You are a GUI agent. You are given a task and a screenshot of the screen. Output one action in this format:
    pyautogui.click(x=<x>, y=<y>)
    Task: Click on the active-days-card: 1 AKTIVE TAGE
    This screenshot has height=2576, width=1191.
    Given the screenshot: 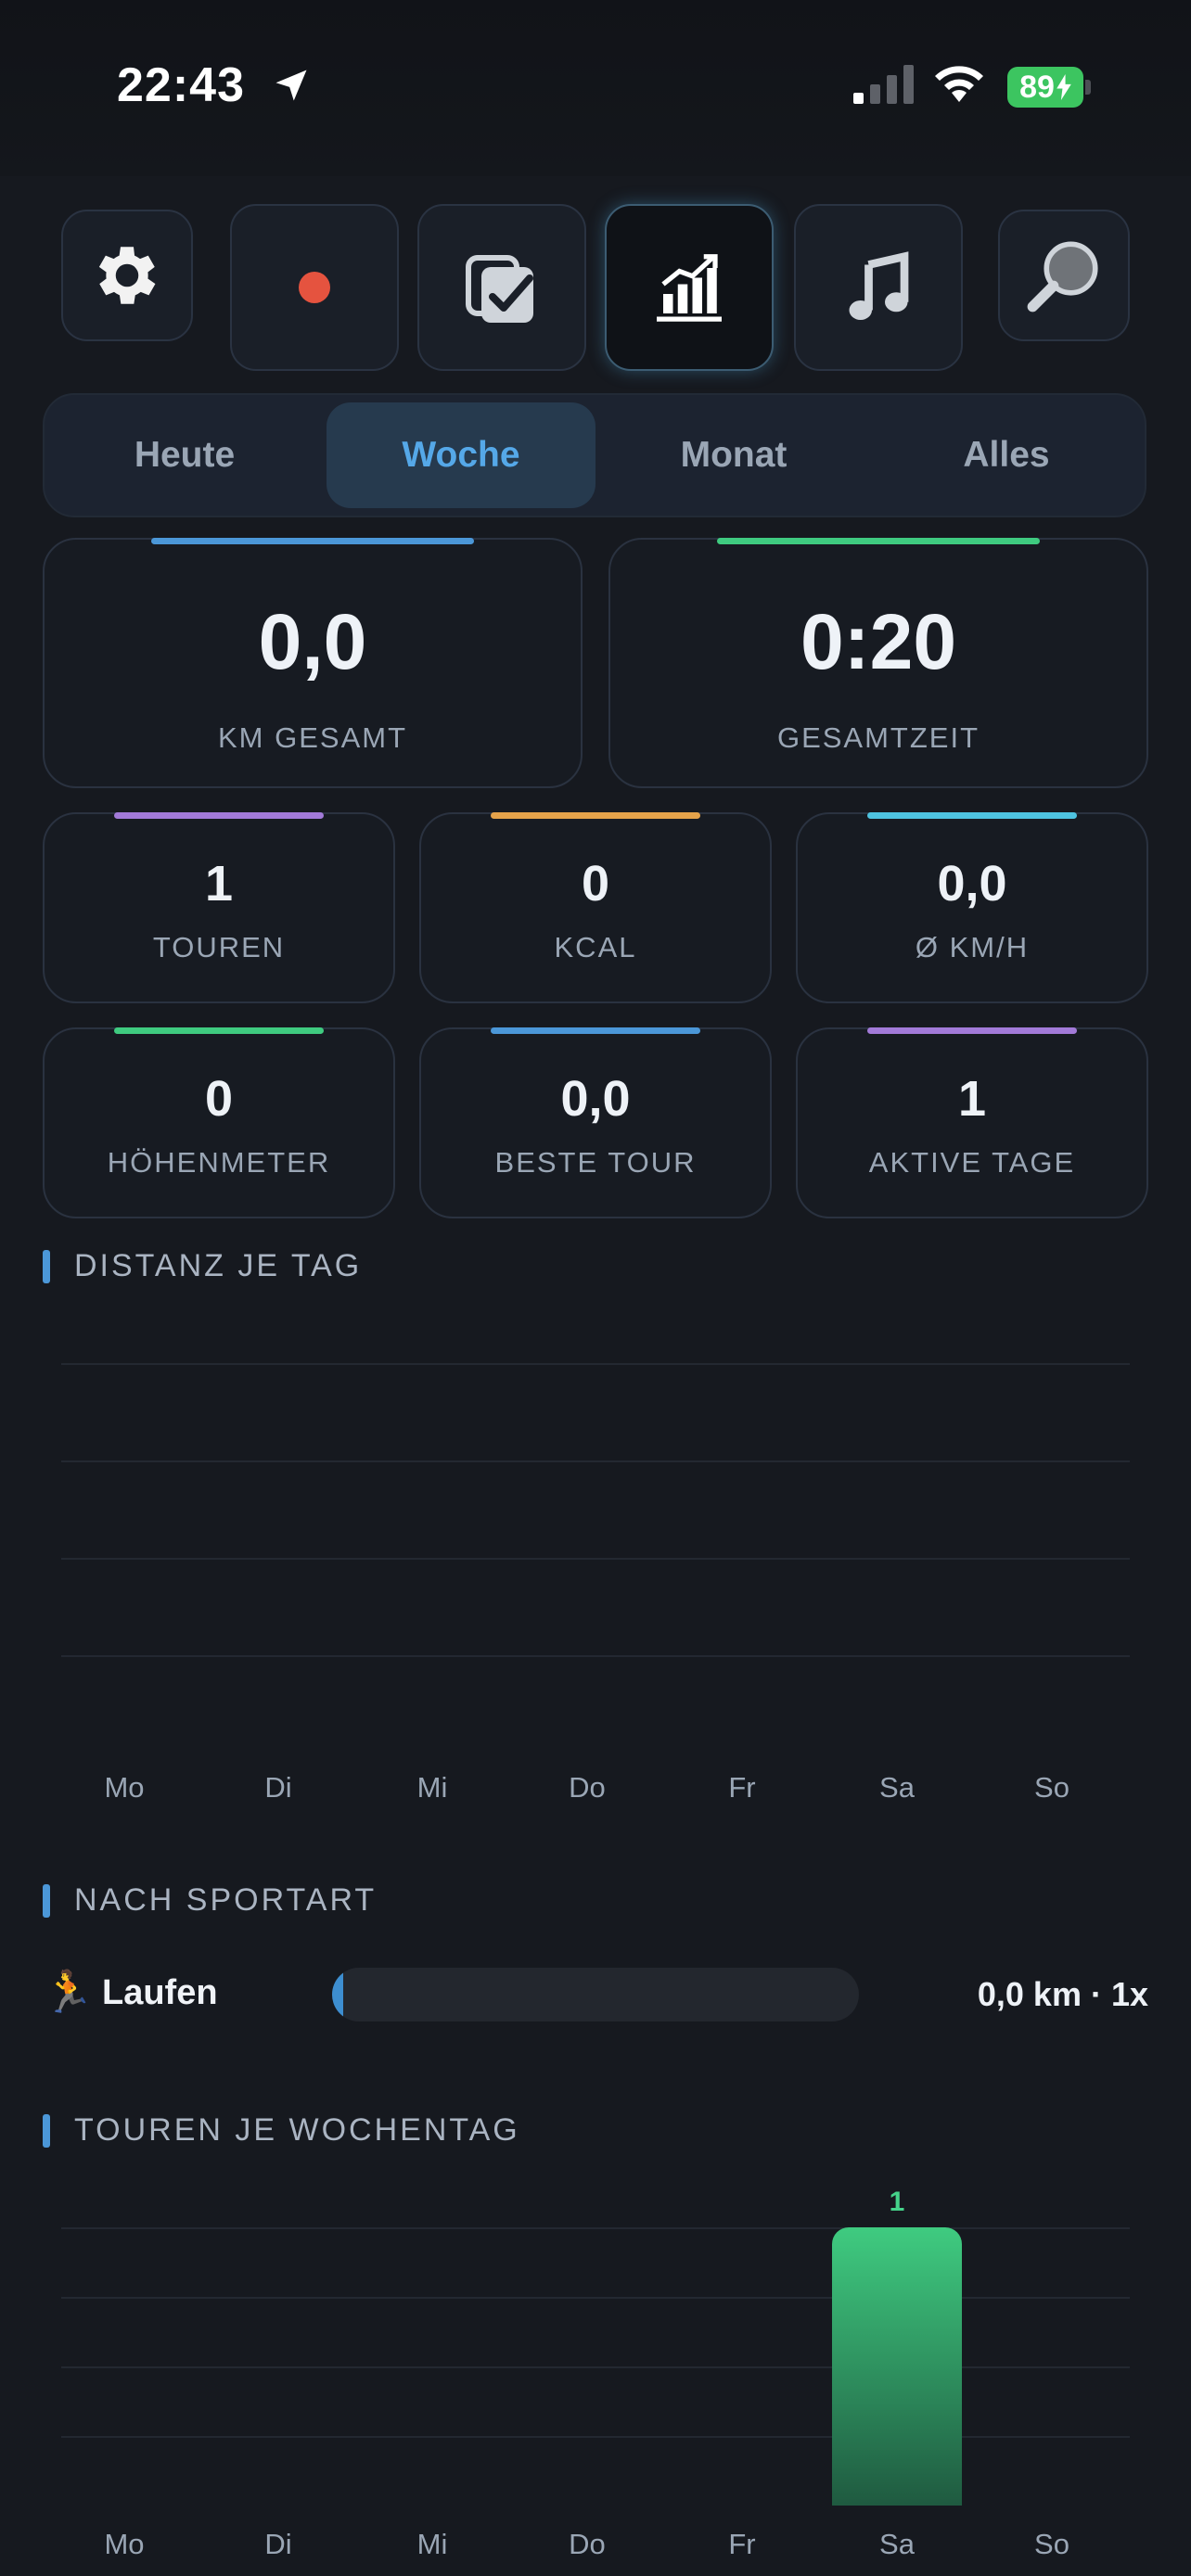 What is the action you would take?
    pyautogui.click(x=972, y=1123)
    